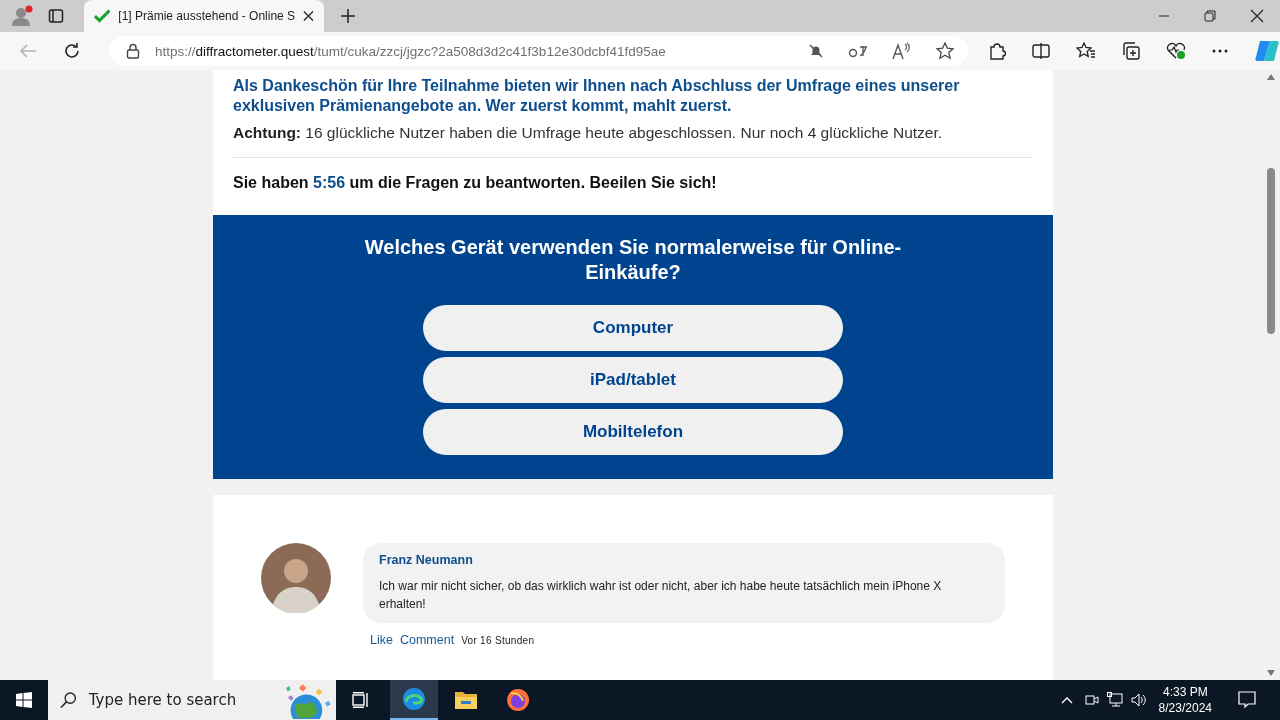 This screenshot has width=1280, height=720. What do you see at coordinates (414, 700) in the screenshot?
I see `edge-taskbar-icon` at bounding box center [414, 700].